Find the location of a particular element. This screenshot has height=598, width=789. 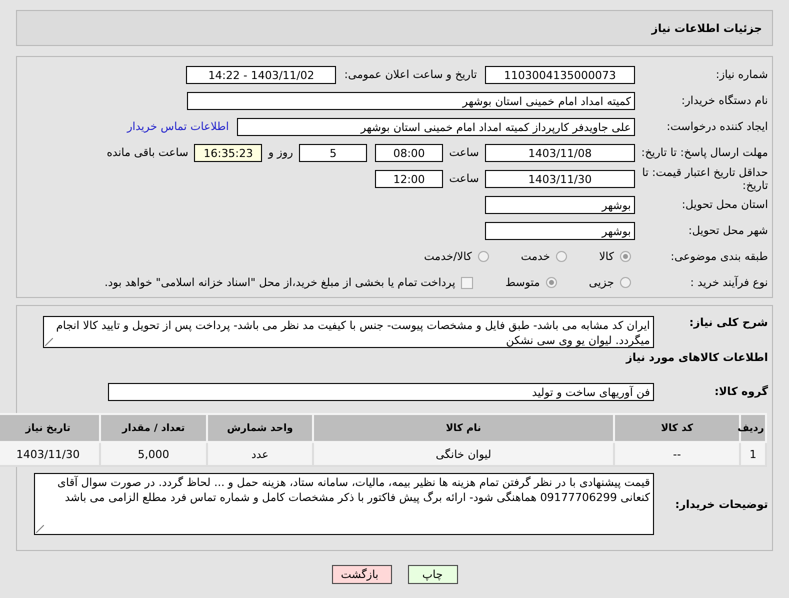

buyer-org-field: کمیته امداد امام خمینی استان بوشهر is located at coordinates (411, 101).